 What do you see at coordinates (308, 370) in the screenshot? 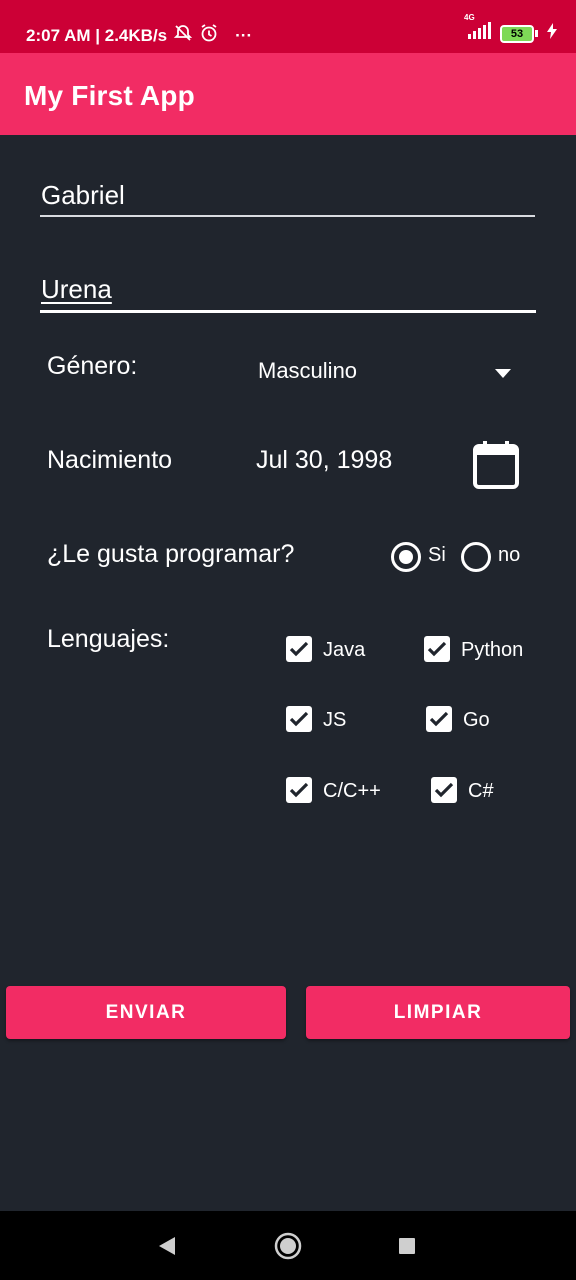
I see `gender-value: Masculino` at bounding box center [308, 370].